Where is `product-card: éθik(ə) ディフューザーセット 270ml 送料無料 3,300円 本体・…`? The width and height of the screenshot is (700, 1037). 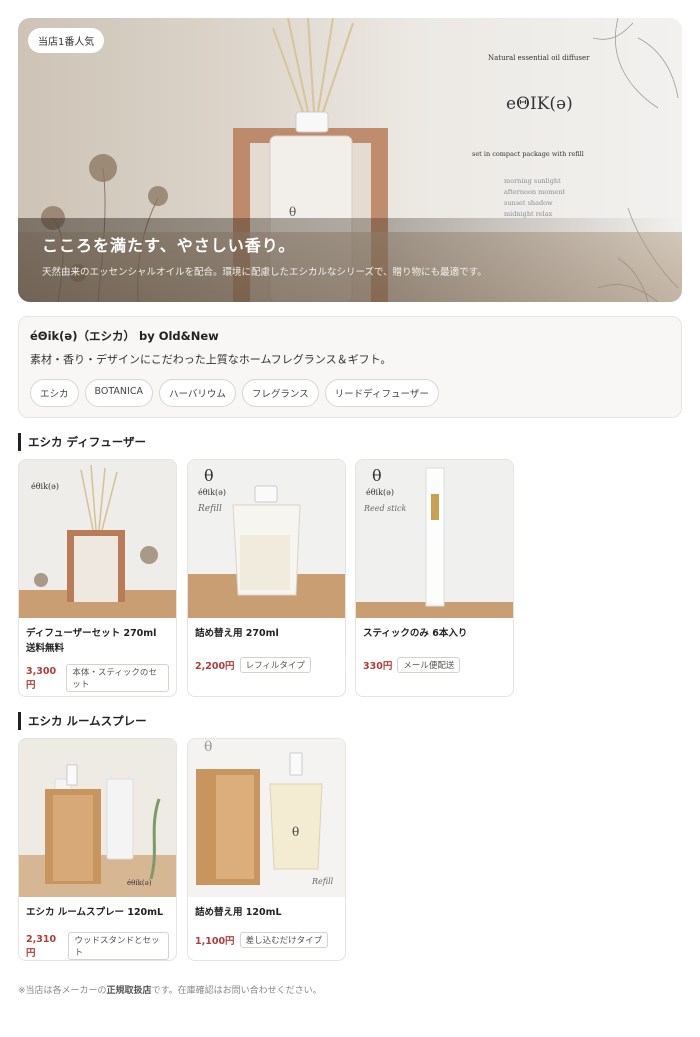 product-card: éθik(ə) ディフューザーセット 270ml 送料無料 3,300円 本体・… is located at coordinates (97, 578).